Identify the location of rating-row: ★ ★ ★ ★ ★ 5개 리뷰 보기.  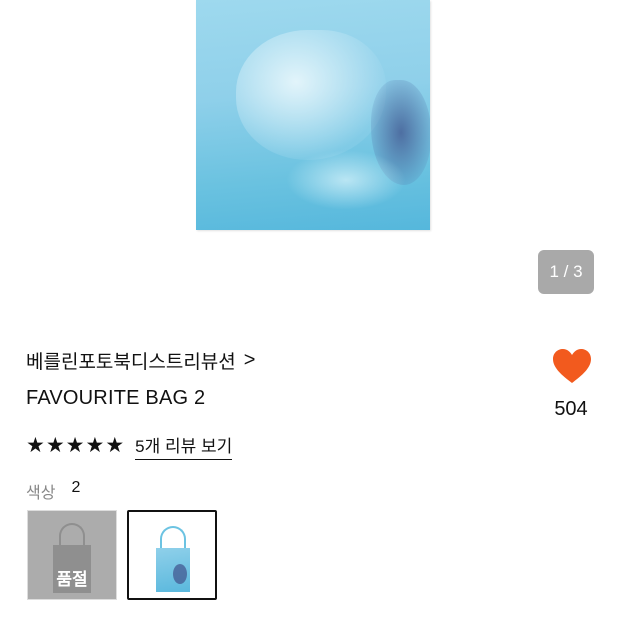
(129, 446).